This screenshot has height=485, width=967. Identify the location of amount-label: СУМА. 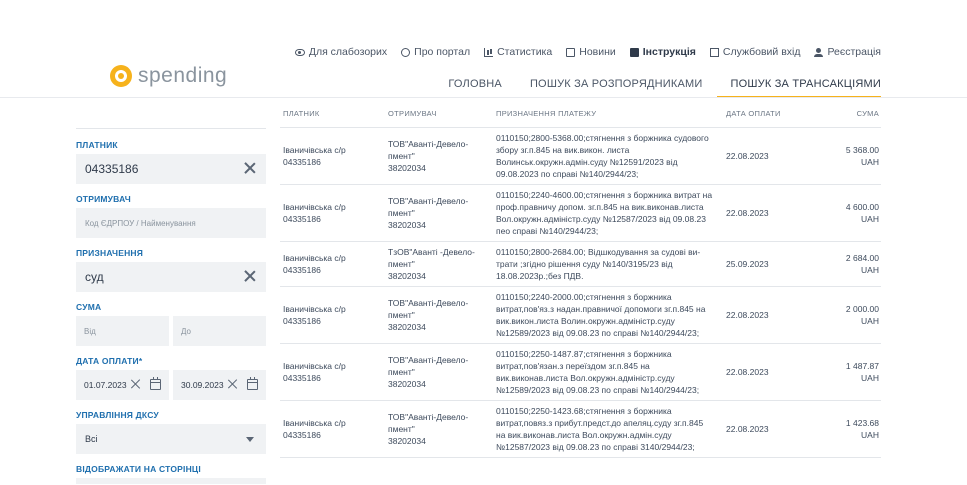
(89, 307).